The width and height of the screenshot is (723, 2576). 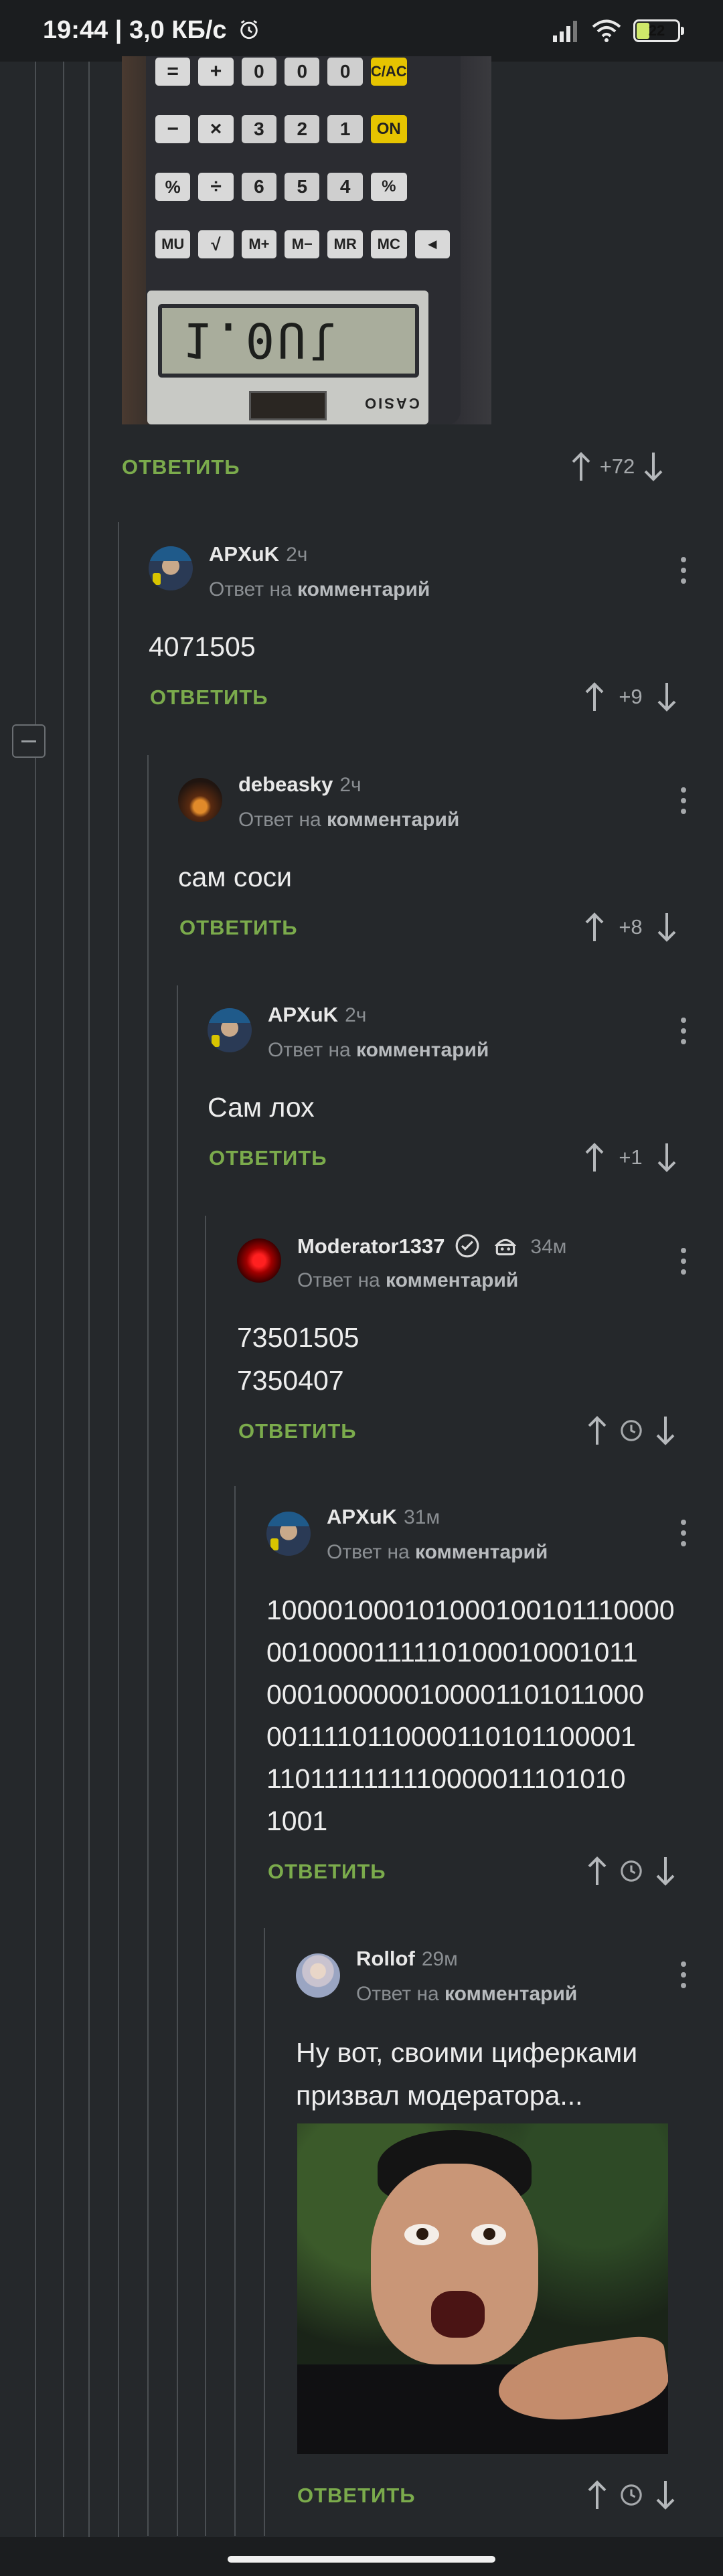 I want to click on collapse-thread-button, so click(x=29, y=741).